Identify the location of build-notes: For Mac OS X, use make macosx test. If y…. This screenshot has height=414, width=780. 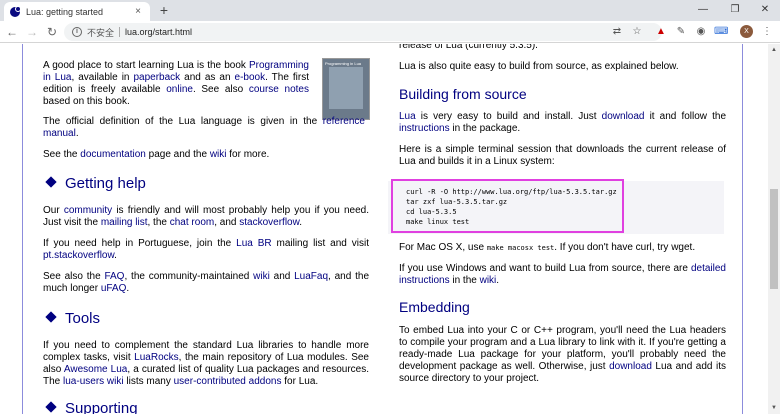
(562, 269).